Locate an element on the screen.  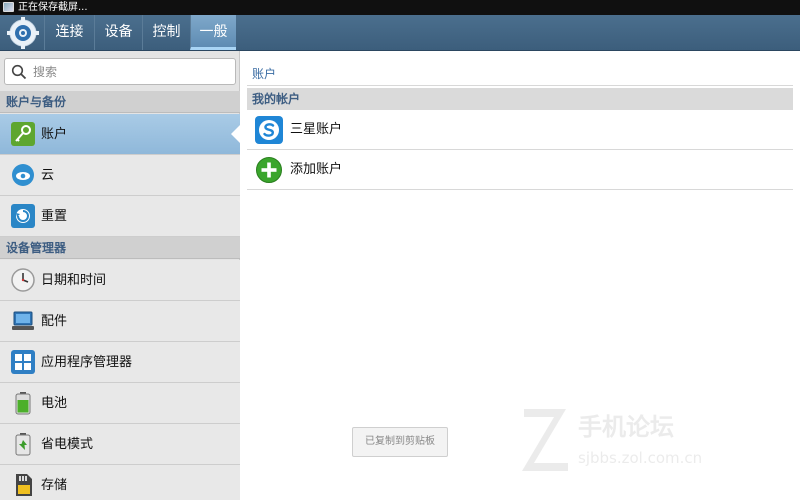
add-icon is located at coordinates (269, 170).